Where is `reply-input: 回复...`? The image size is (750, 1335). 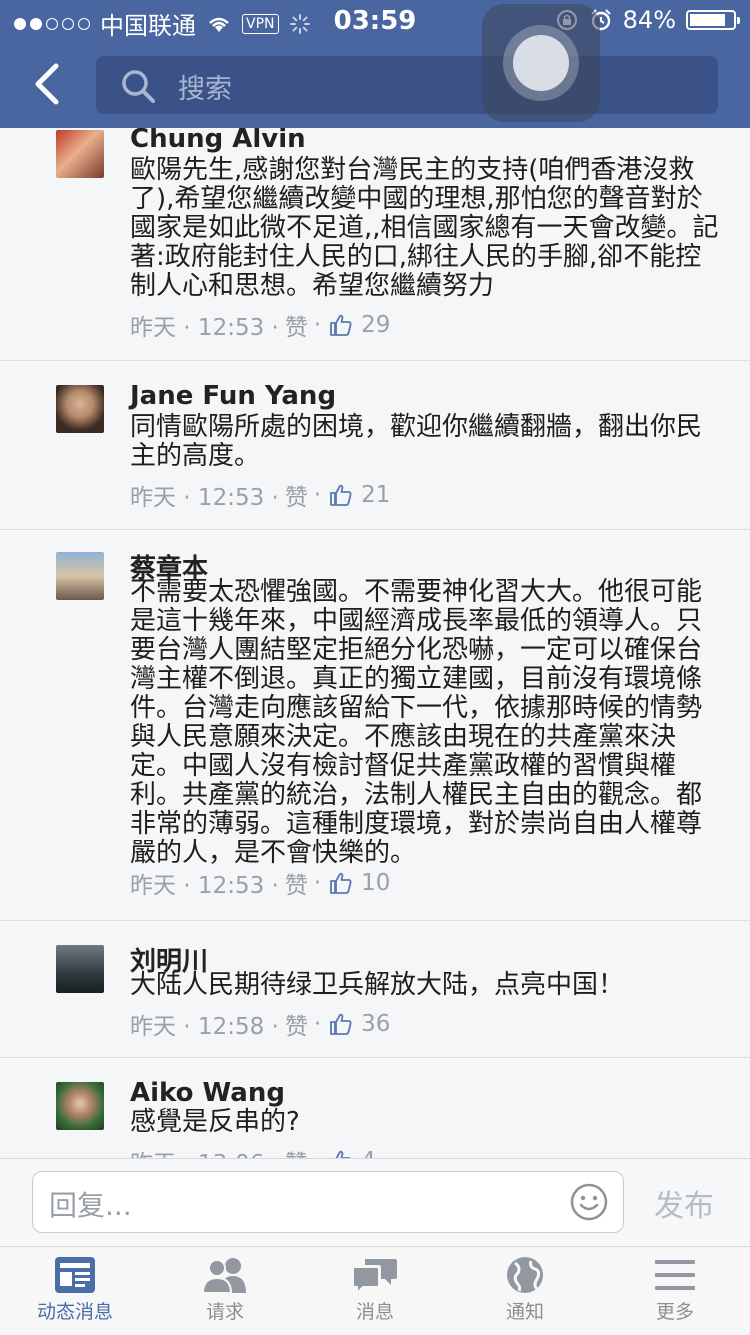
reply-input: 回复... is located at coordinates (328, 1202).